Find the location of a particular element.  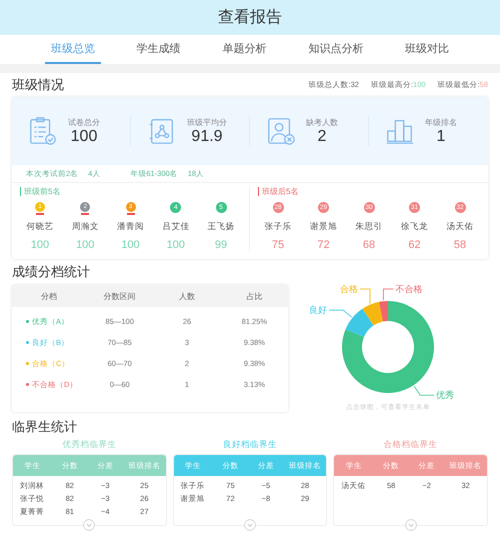

student-name: 何晓艺 is located at coordinates (40, 227).